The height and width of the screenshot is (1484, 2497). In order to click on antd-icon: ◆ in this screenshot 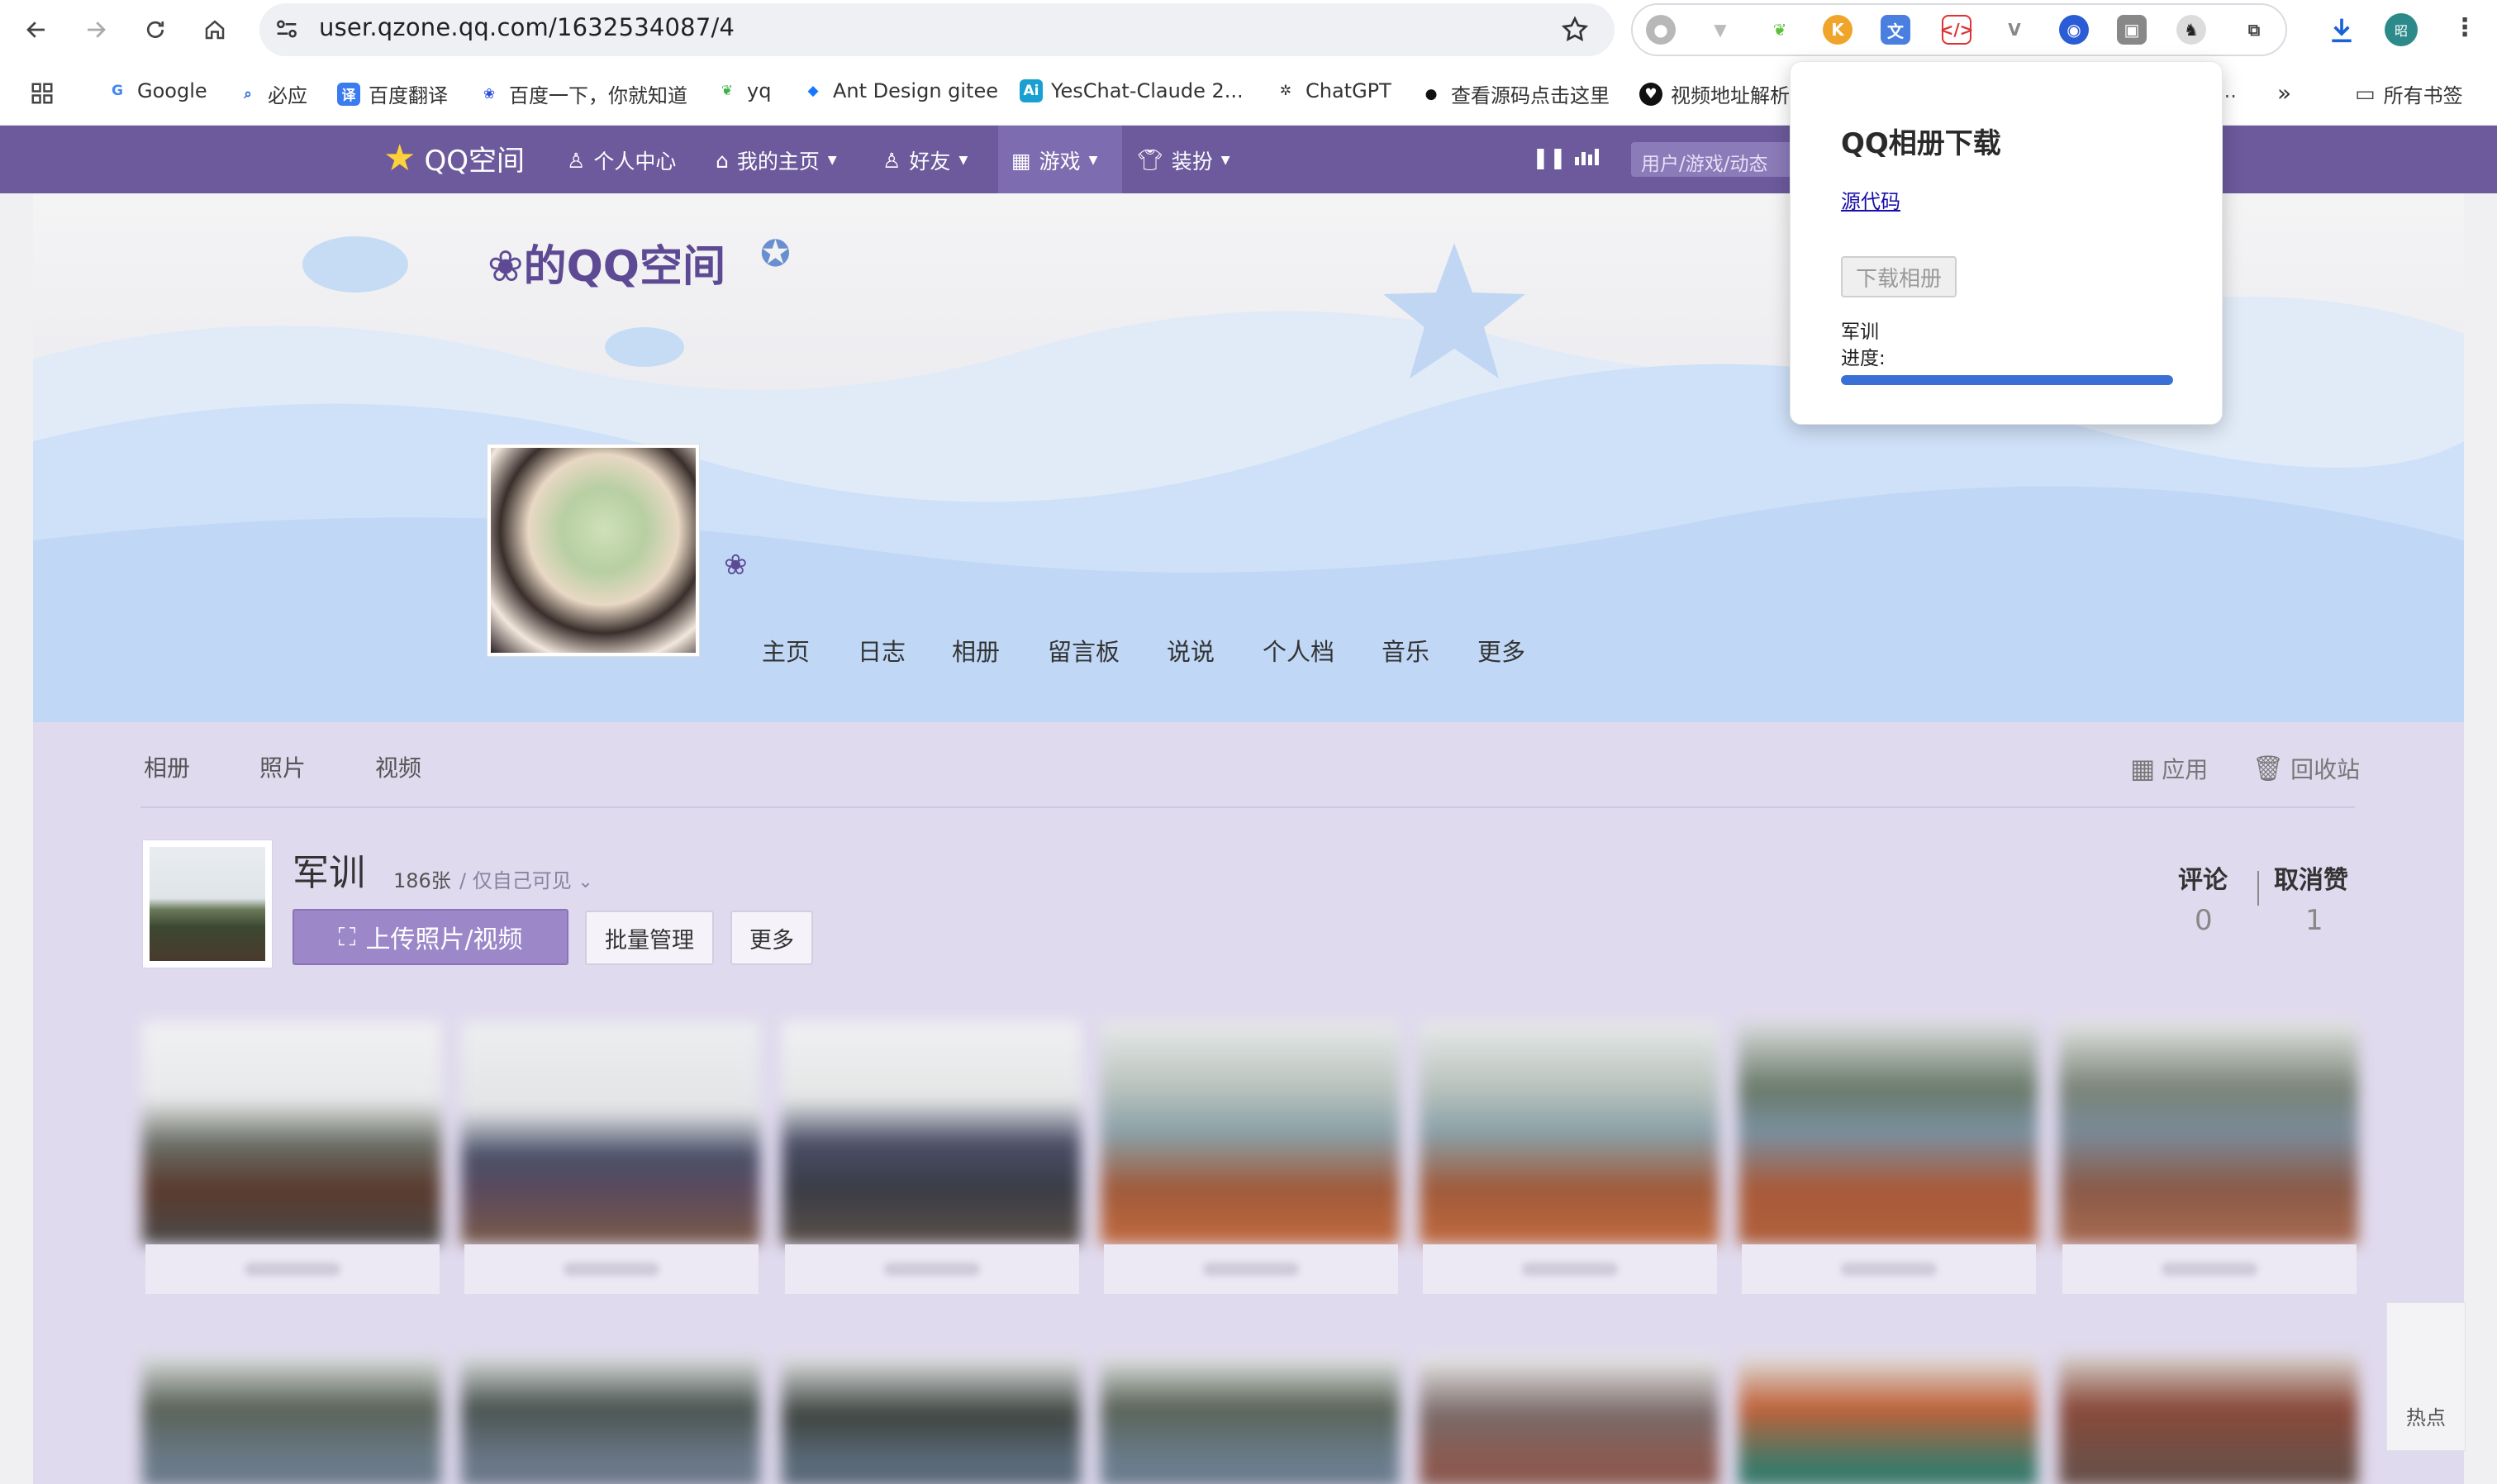, I will do `click(813, 90)`.